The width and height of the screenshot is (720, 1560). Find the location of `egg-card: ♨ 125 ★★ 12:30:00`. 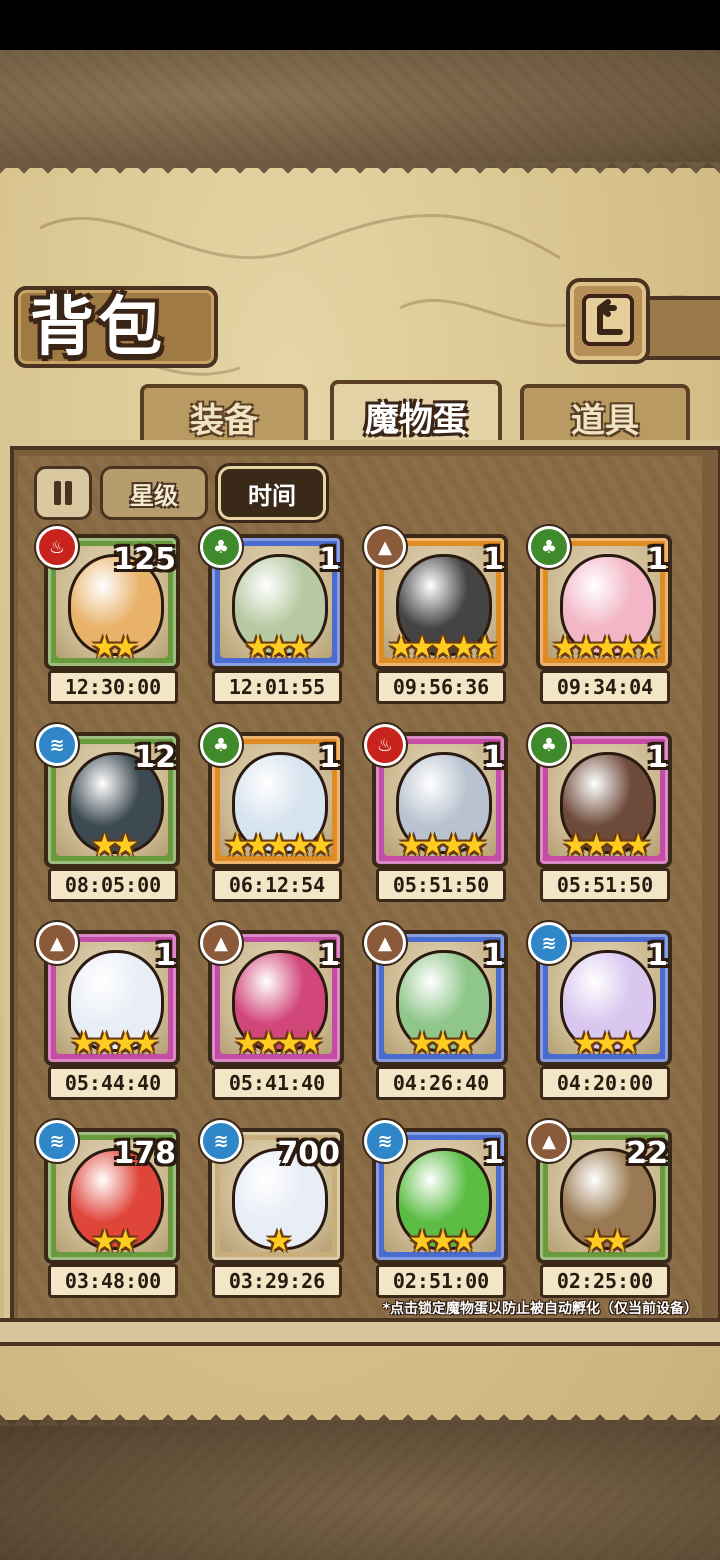

egg-card: ♨ 125 ★★ 12:30:00 is located at coordinates (108, 615).